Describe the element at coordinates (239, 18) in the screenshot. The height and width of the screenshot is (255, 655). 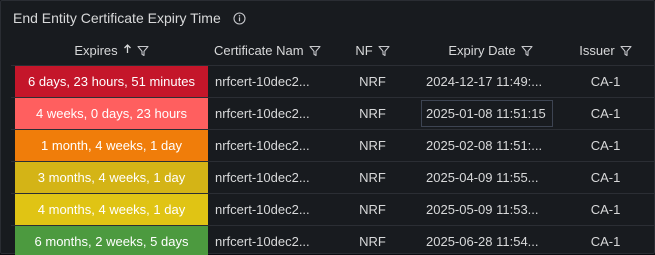
I see `info-icon` at that location.